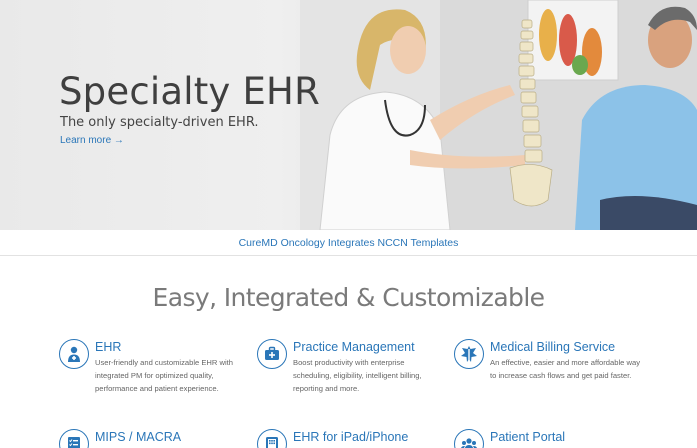  What do you see at coordinates (553, 347) in the screenshot?
I see `feature-title: Medical Billing Service` at bounding box center [553, 347].